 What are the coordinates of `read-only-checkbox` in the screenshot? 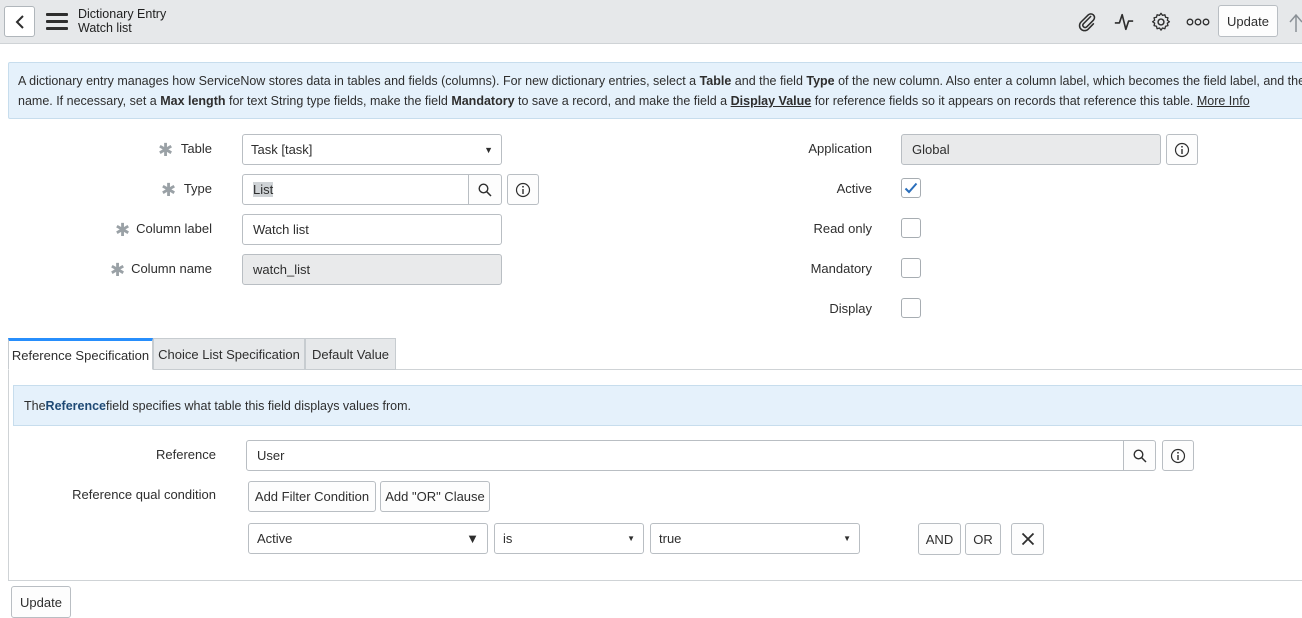 It's located at (911, 228).